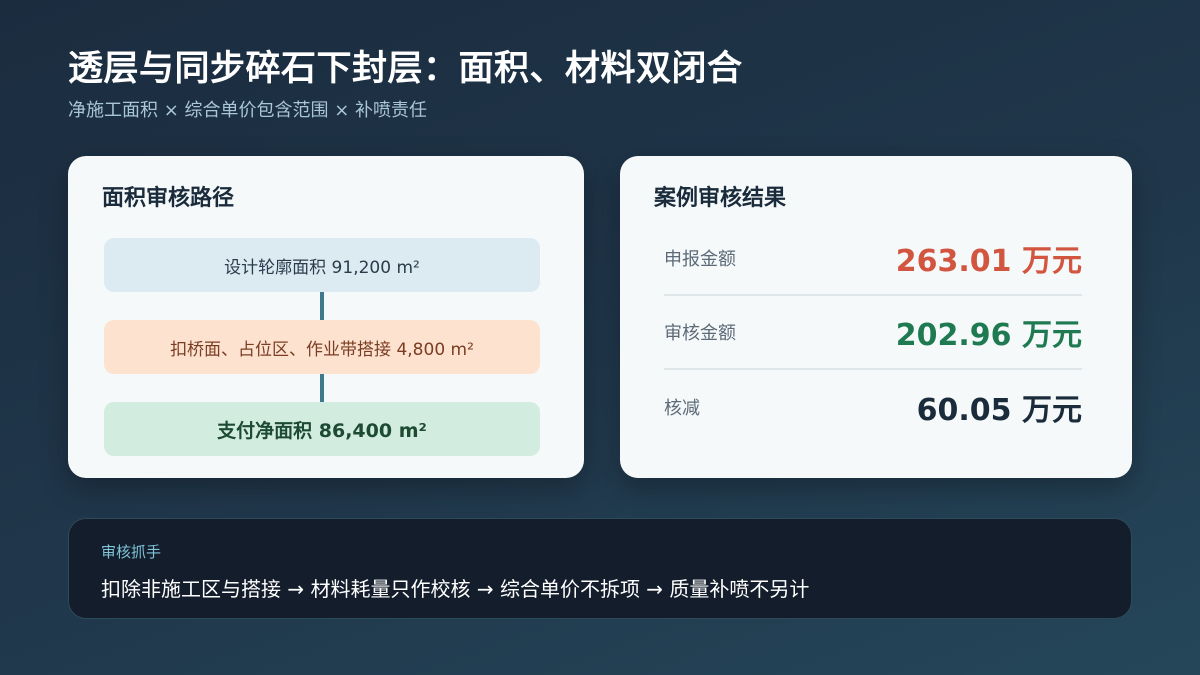 This screenshot has width=1200, height=675. Describe the element at coordinates (322, 265) in the screenshot. I see `design-area-step: 设计轮廓面积 91,200 m²` at that location.